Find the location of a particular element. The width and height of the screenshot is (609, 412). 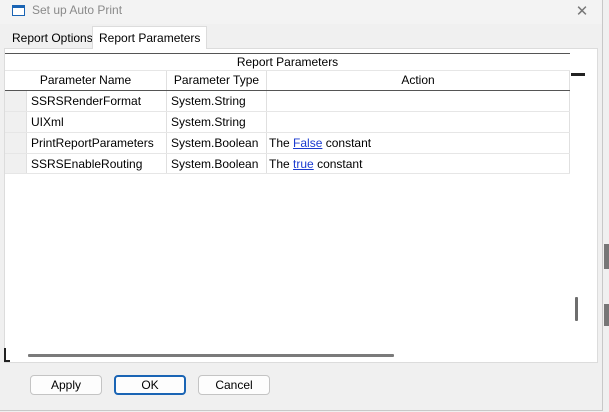

grid-header-row: Parameter Name Parameter Type Action is located at coordinates (287, 80).